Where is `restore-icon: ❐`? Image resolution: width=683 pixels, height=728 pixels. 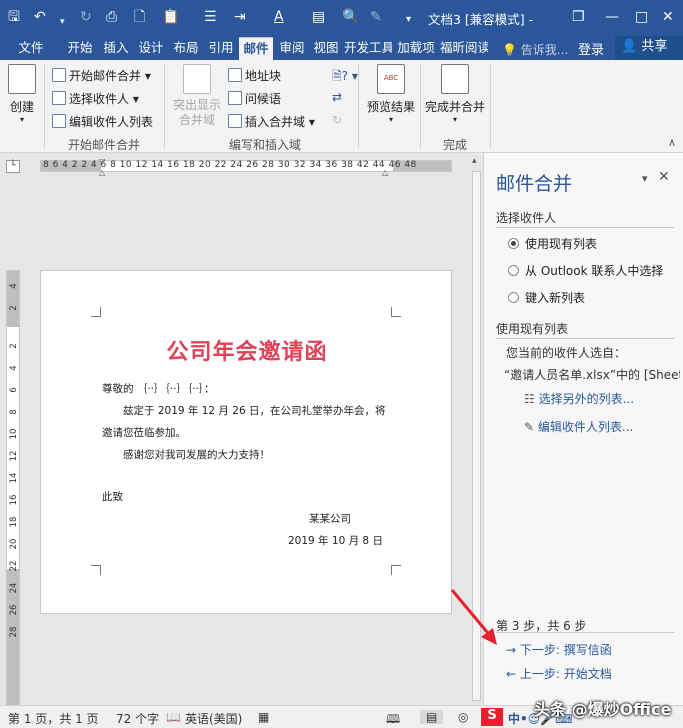
restore-icon: ❐ is located at coordinates (578, 17).